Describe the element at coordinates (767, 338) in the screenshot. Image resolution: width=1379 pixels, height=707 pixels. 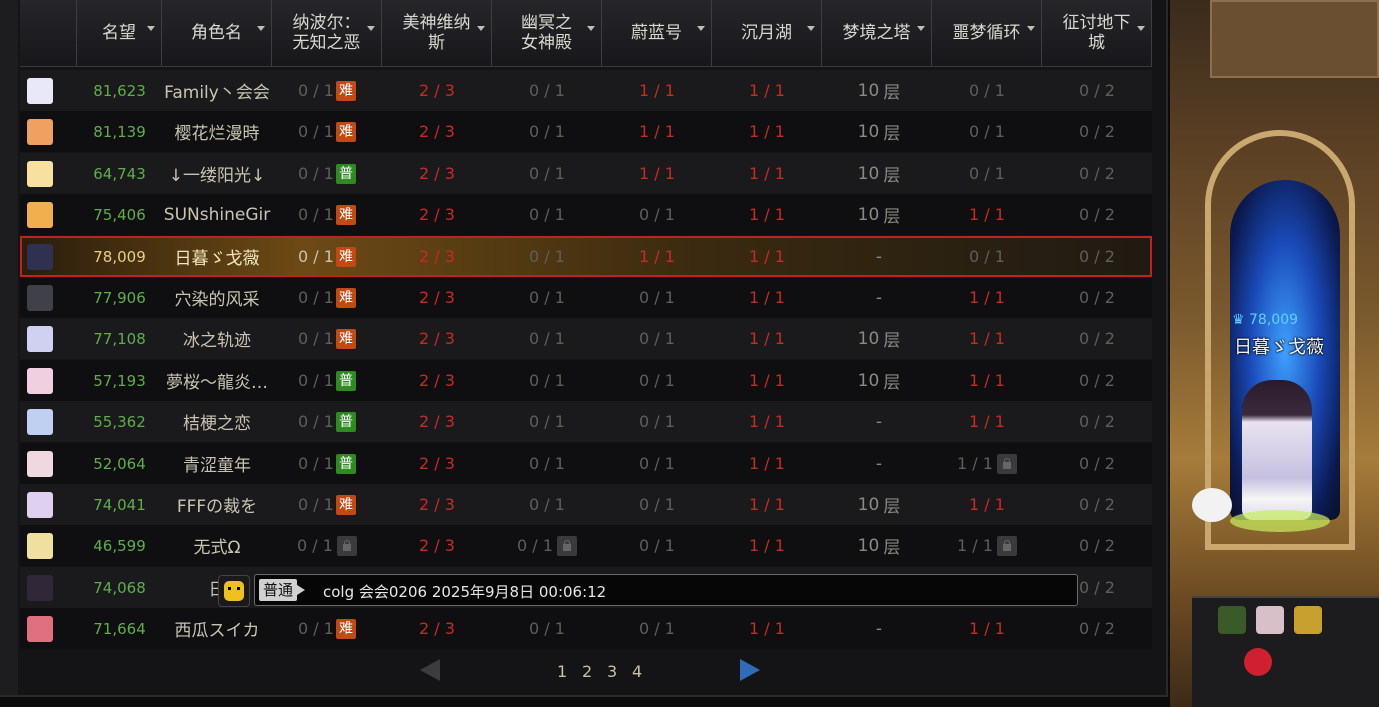
I see `moonlake-progress: 1 / 1` at that location.